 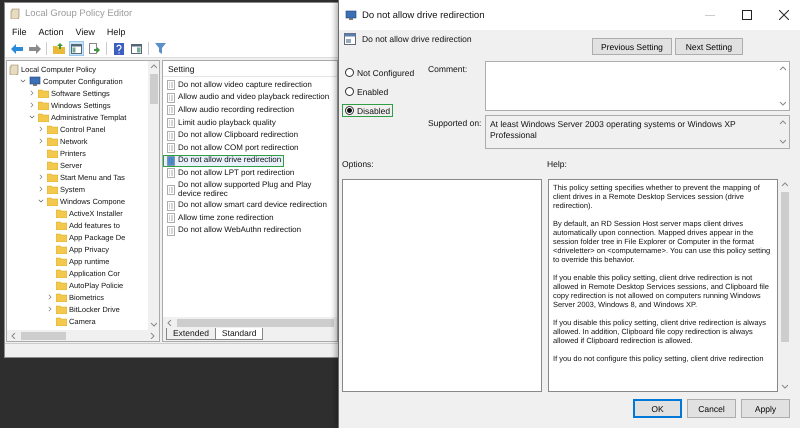 I want to click on setting-row: Do not allow supported Plug and Play device redirec, so click(x=249, y=190).